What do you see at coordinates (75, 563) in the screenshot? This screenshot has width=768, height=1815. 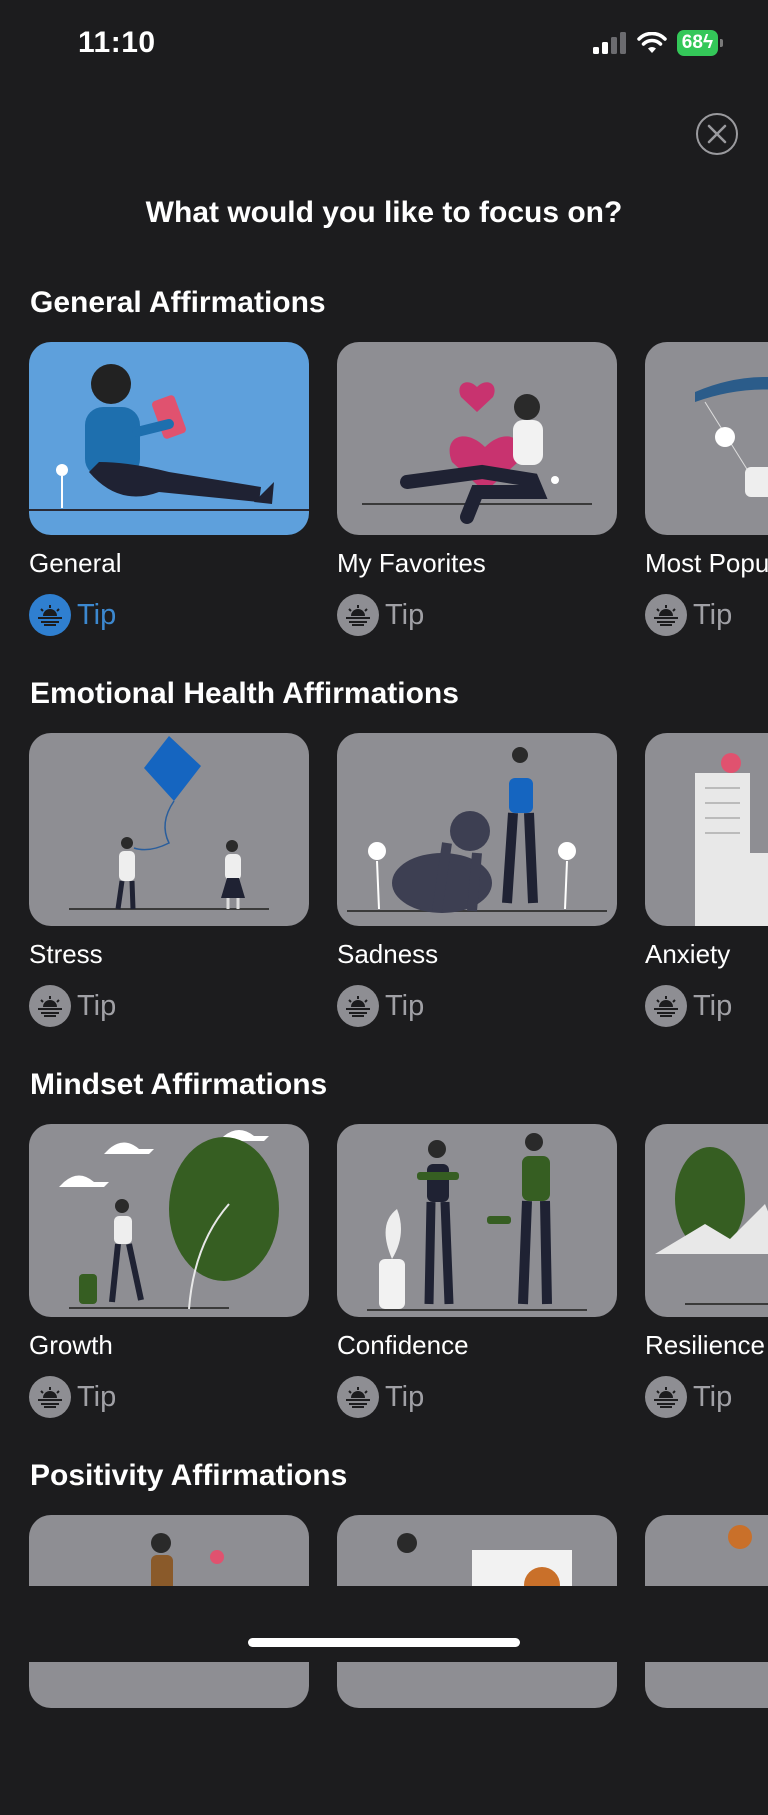 I see `card-label: General` at bounding box center [75, 563].